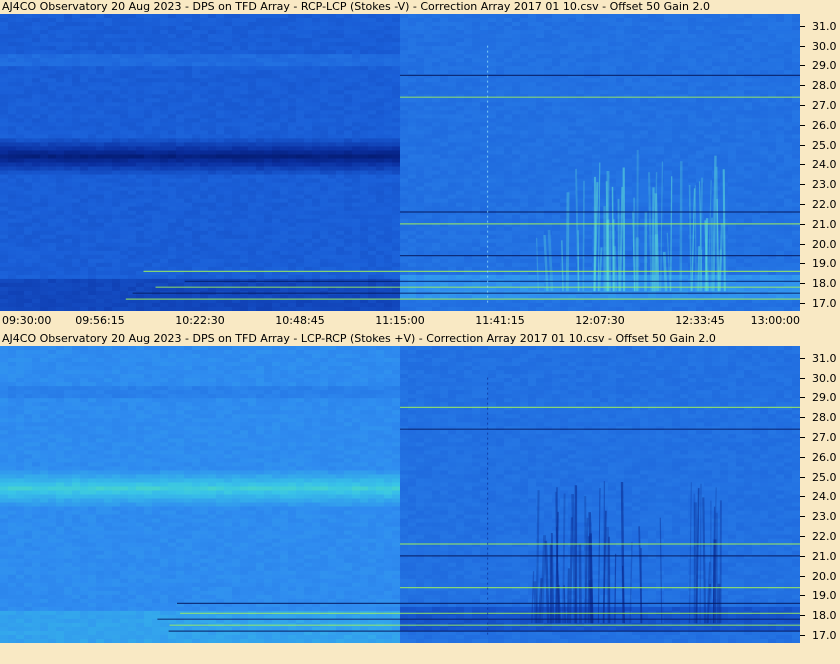 This screenshot has width=840, height=664. I want to click on x-tick-label: 11:41:15, so click(500, 320).